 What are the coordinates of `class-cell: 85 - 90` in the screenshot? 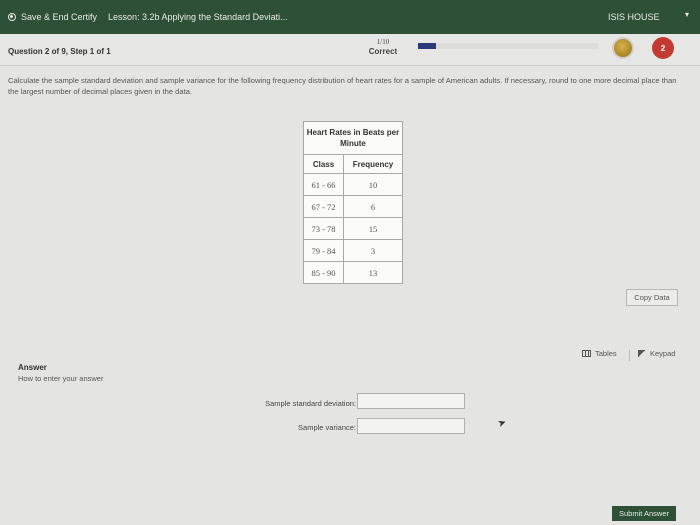 It's located at (323, 272).